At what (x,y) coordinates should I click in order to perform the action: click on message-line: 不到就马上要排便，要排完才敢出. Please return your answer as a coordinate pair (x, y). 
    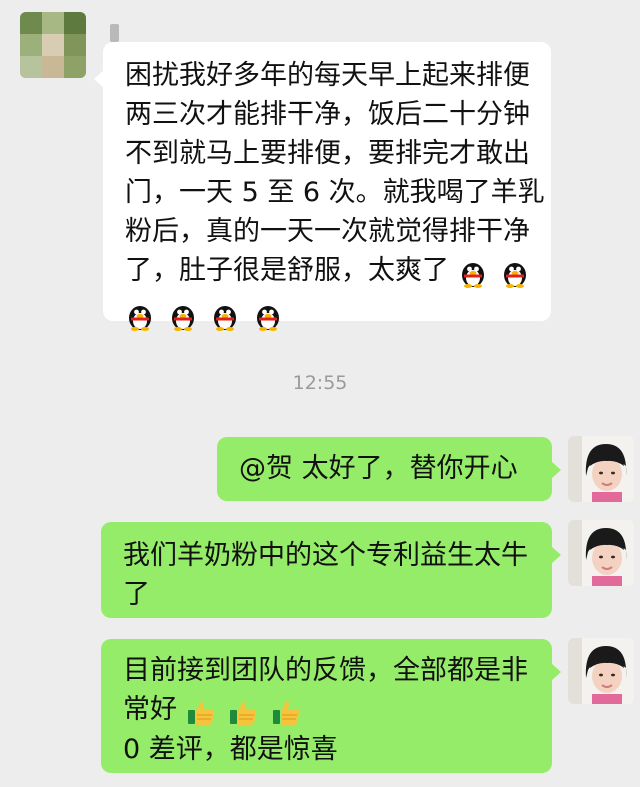
    Looking at the image, I should click on (327, 153).